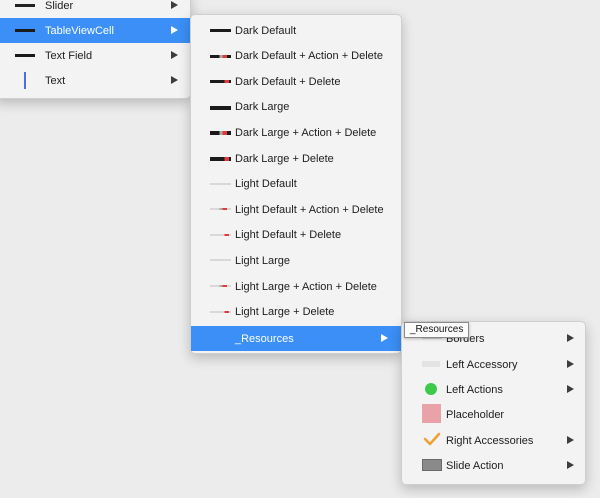 This screenshot has width=600, height=498. I want to click on menu-item-label: Dark Default, so click(266, 30).